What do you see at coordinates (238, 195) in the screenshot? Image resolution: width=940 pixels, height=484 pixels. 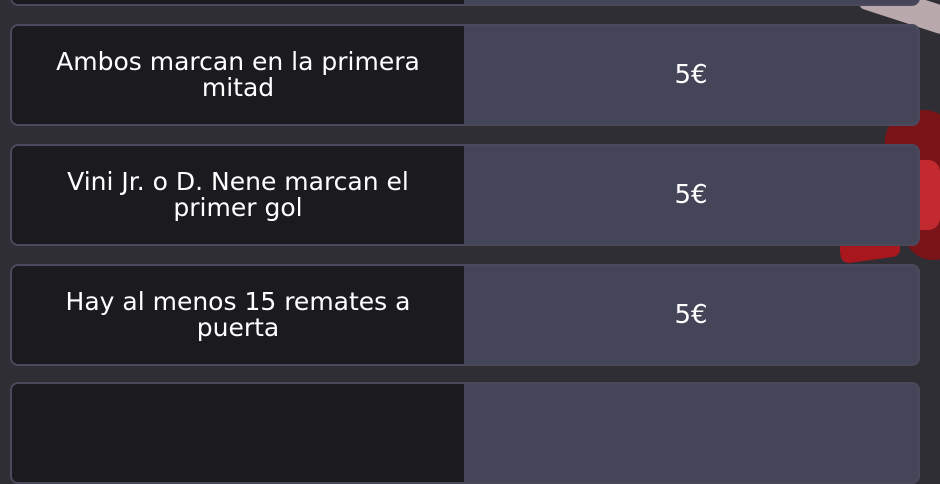 I see `bet-option-label: Vini Jr. o D. Nene marcan el primer gol` at bounding box center [238, 195].